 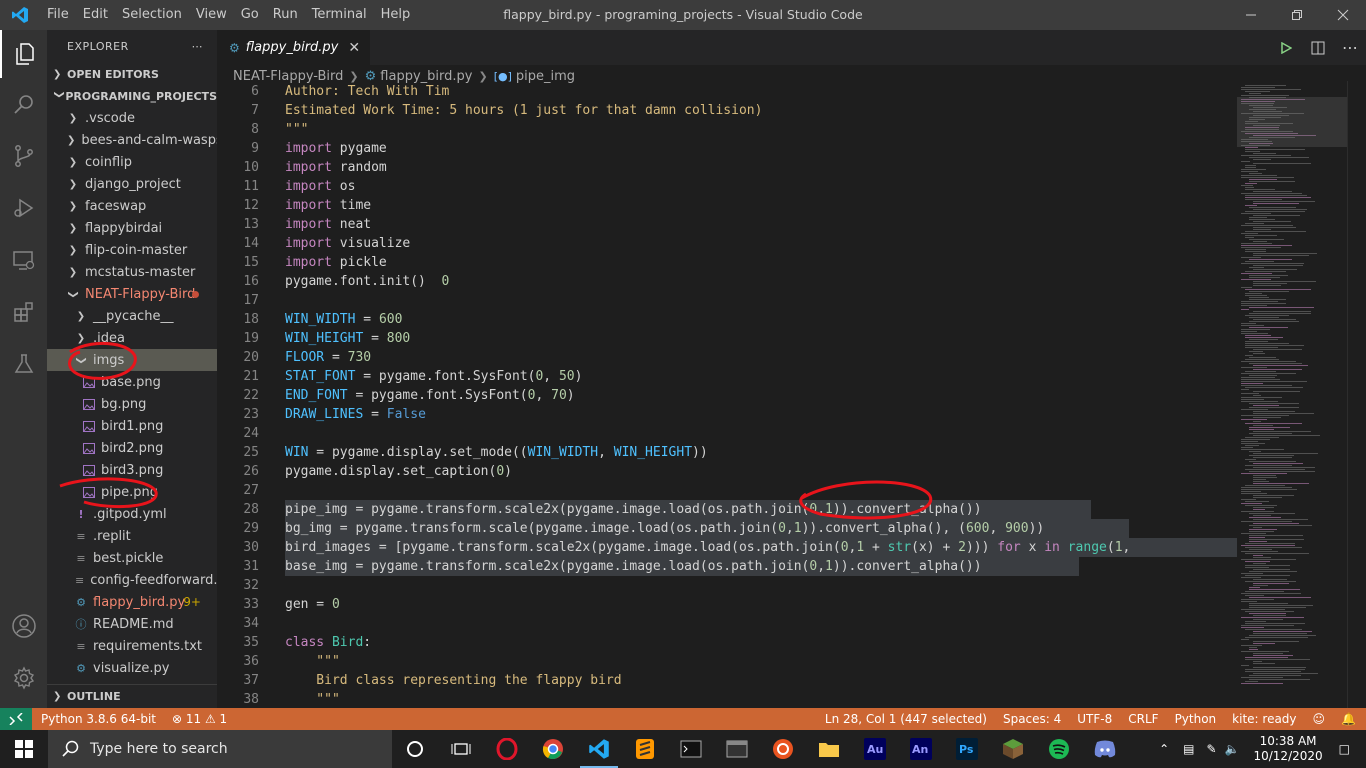 What do you see at coordinates (727, 699) in the screenshot?
I see `code-line: 38 """` at bounding box center [727, 699].